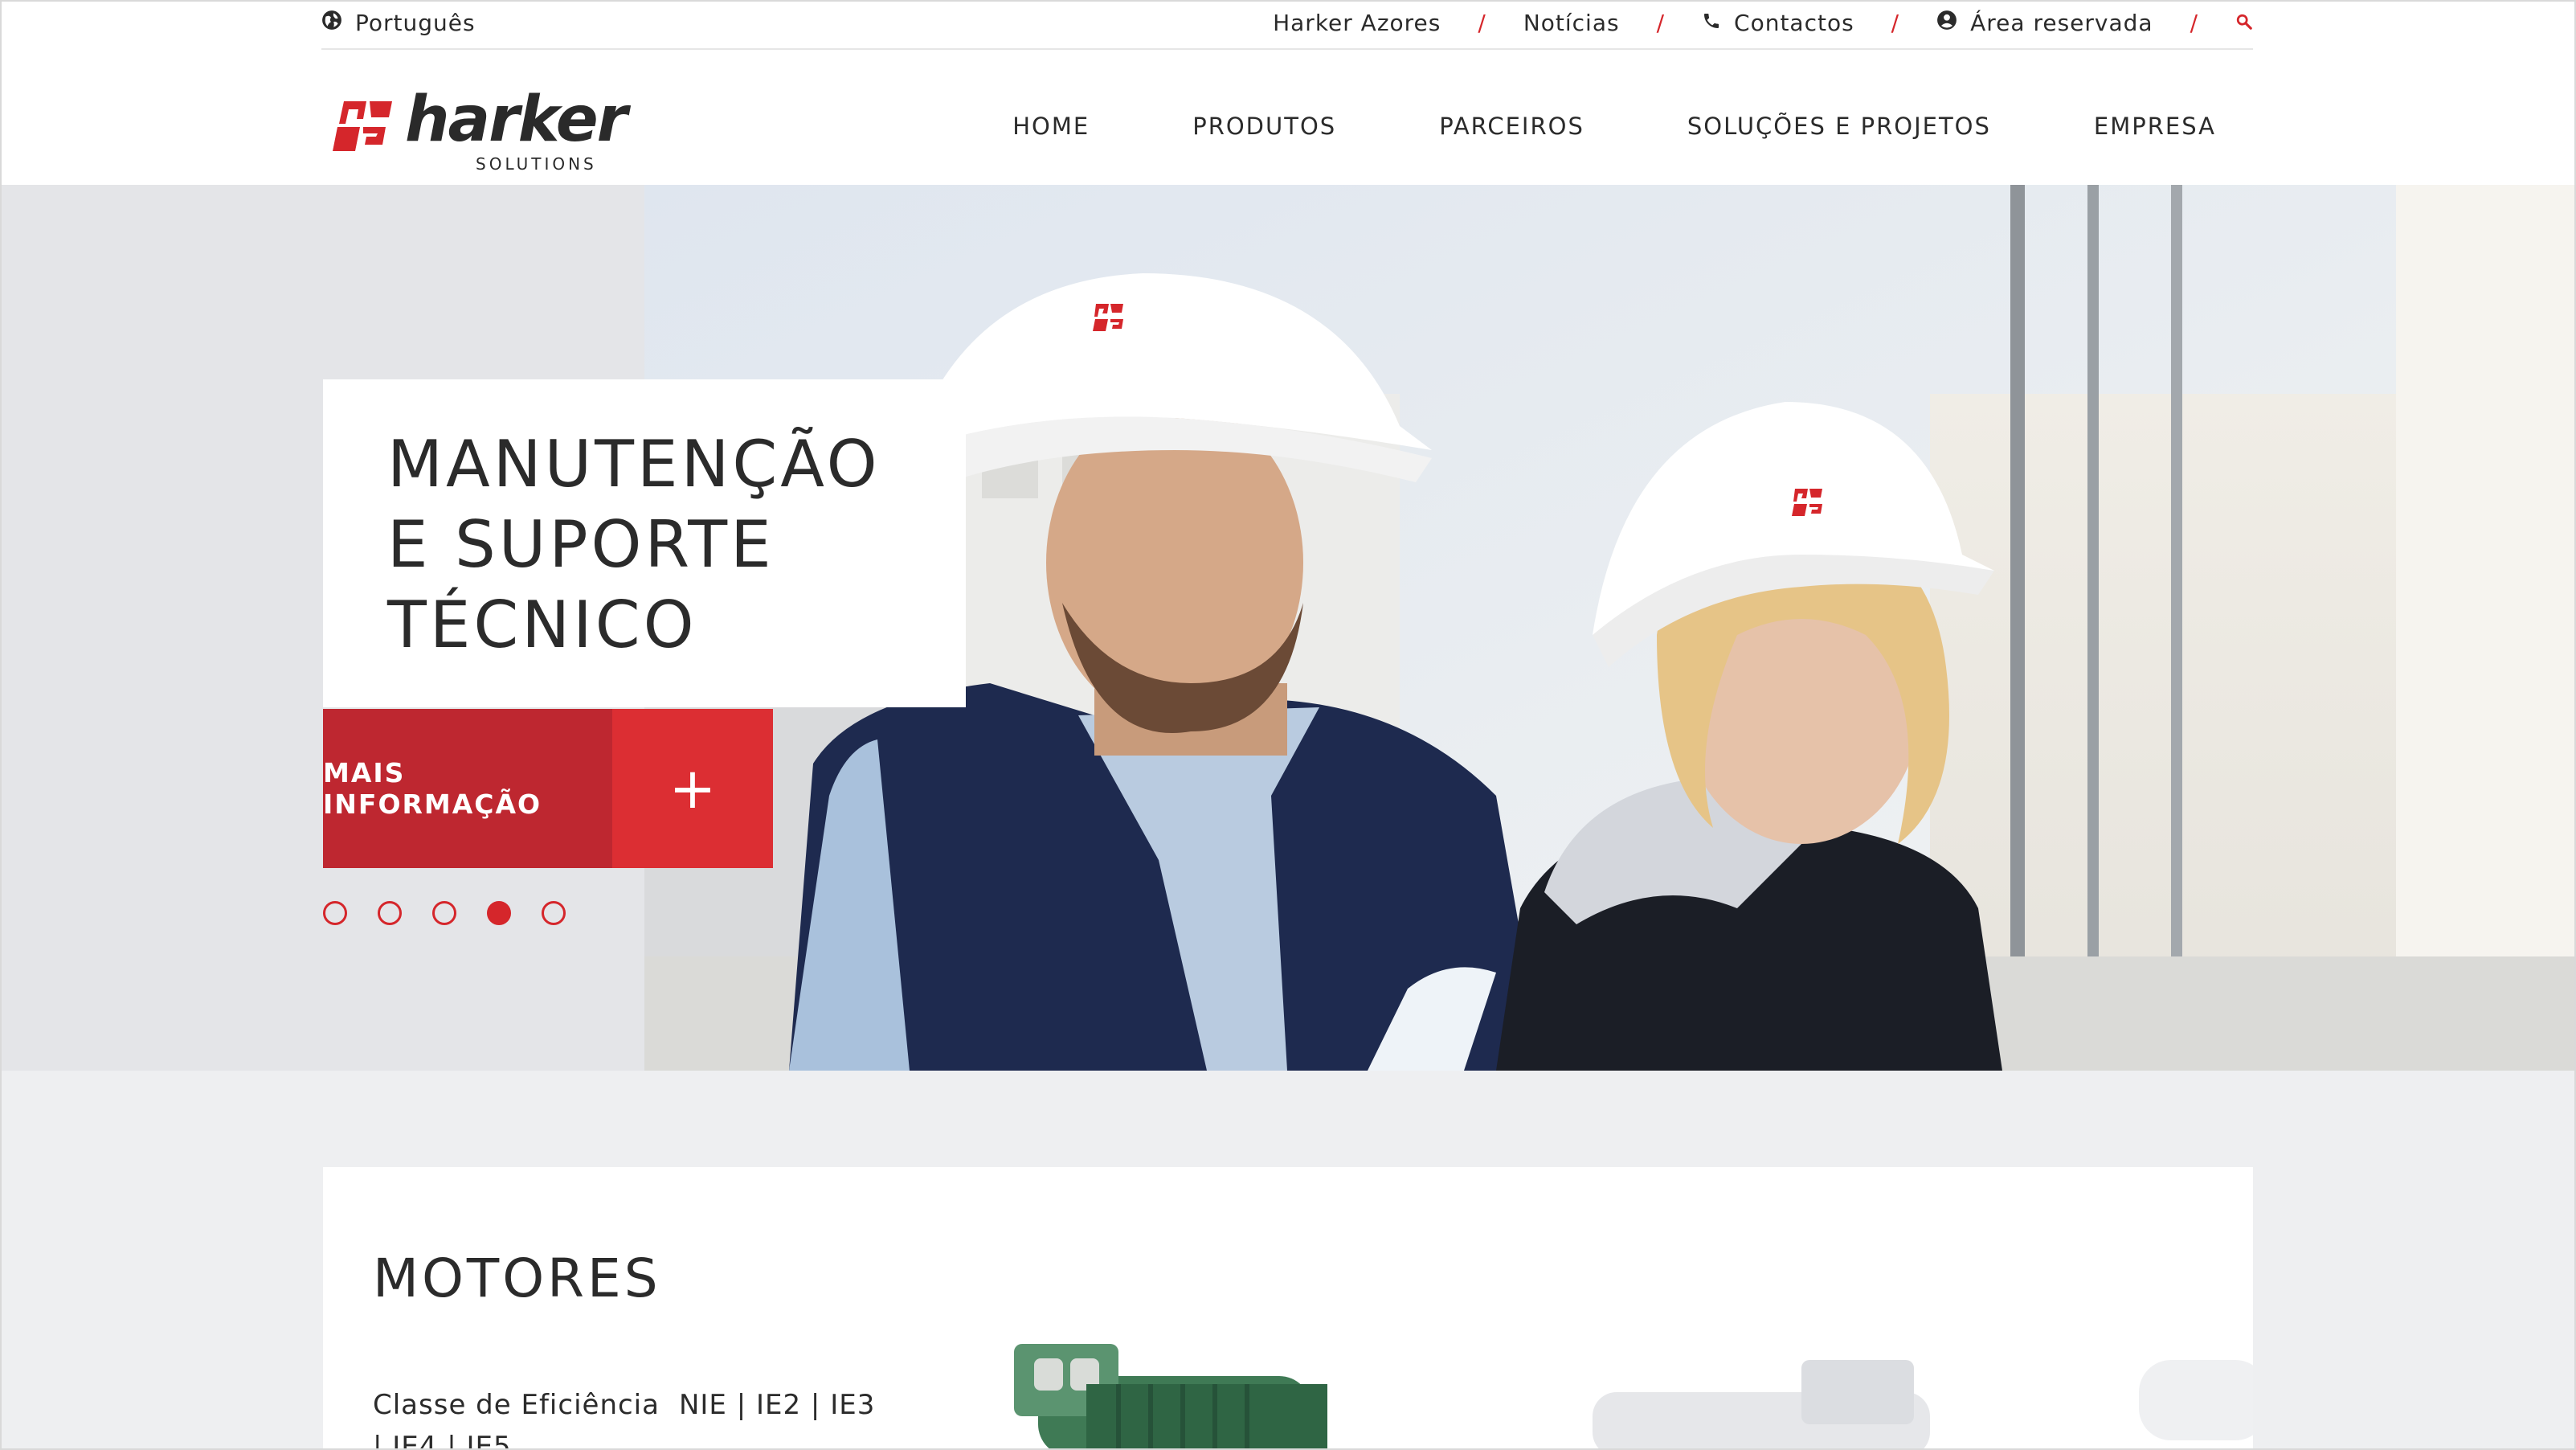 Image resolution: width=2576 pixels, height=1450 pixels. I want to click on link-harker-azores: Harker Azores, so click(1357, 23).